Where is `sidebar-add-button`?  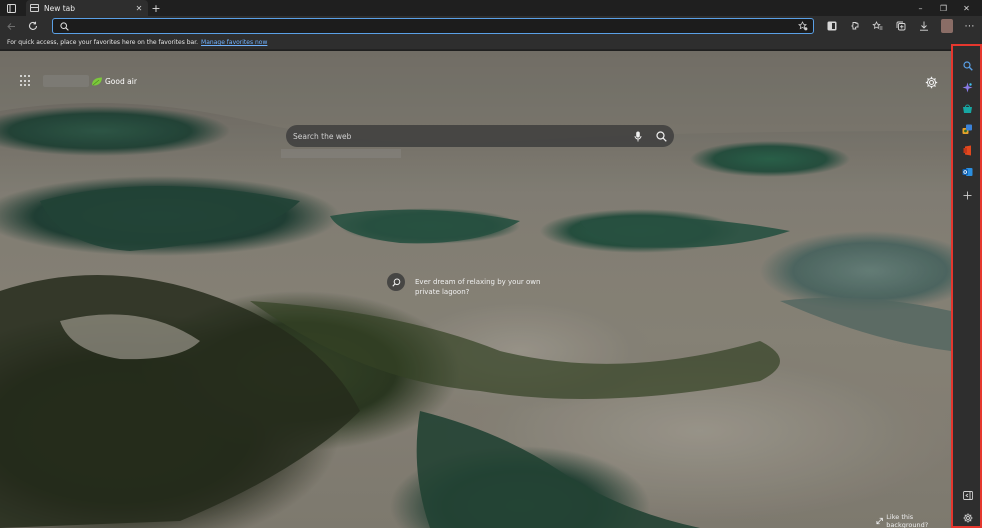
sidebar-add-button is located at coordinates (967, 195).